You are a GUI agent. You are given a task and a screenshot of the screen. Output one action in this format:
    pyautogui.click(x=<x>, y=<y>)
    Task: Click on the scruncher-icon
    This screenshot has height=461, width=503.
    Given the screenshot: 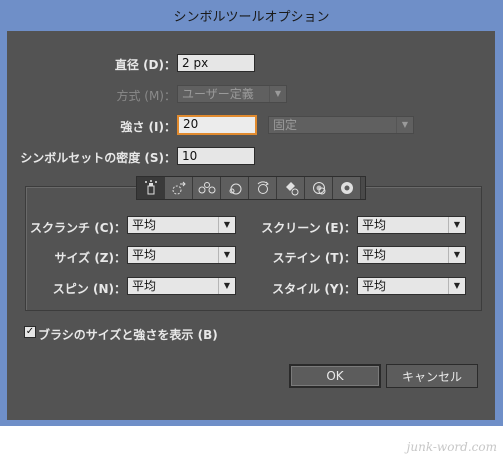 What is the action you would take?
    pyautogui.click(x=206, y=188)
    